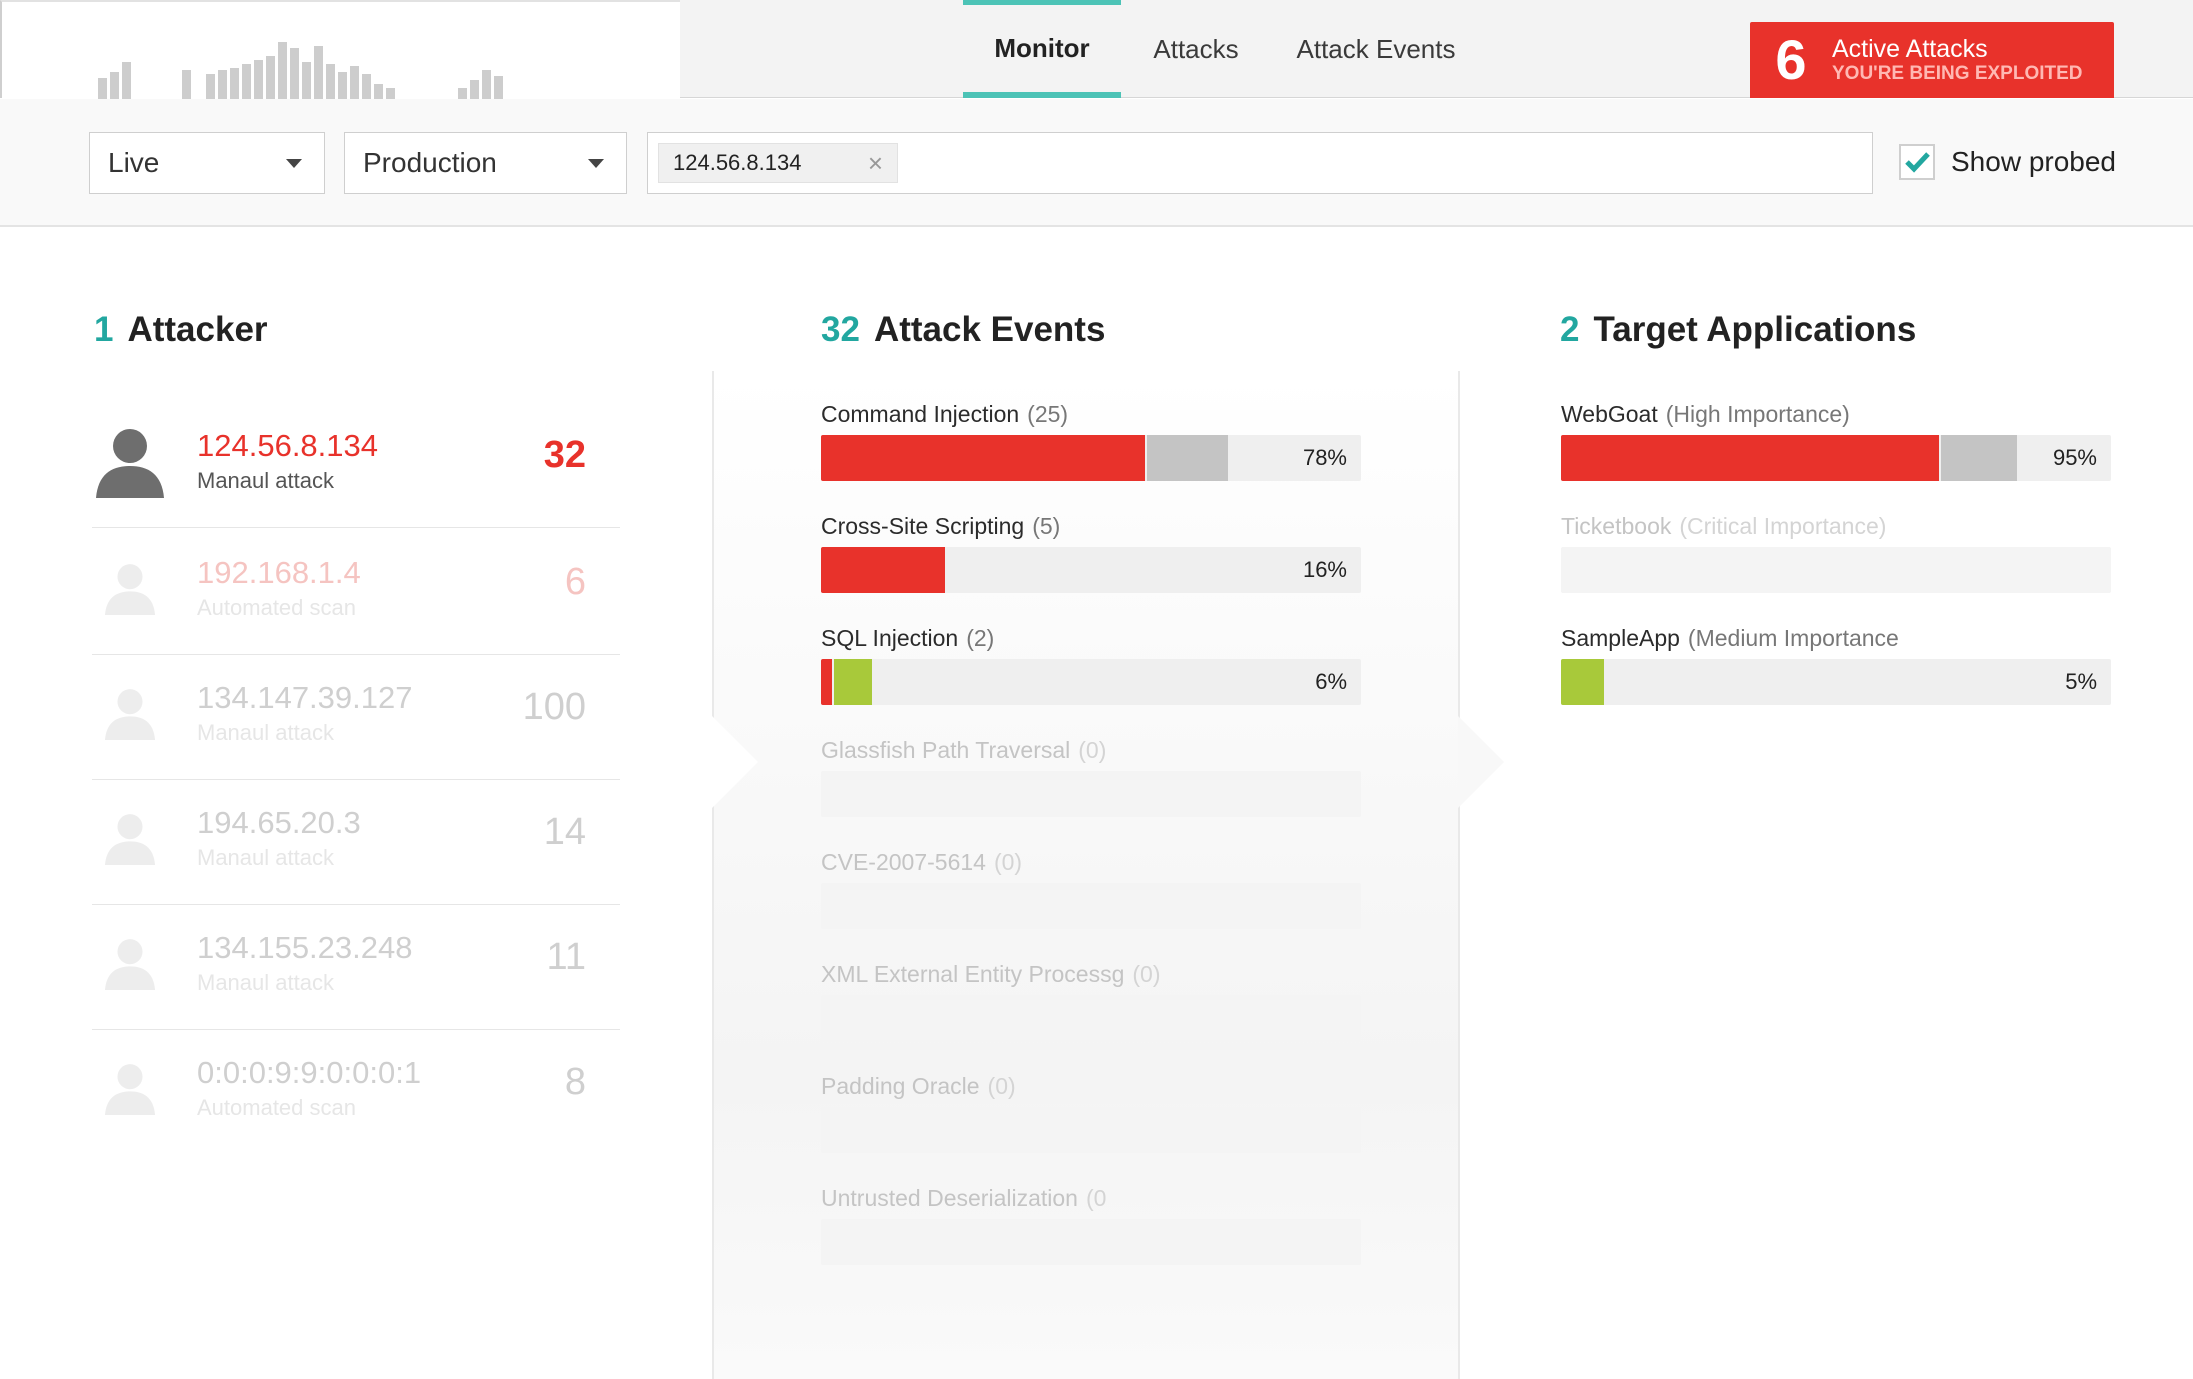 This screenshot has width=2193, height=1379. I want to click on targets-heading: 2 Target Applications, so click(1738, 330).